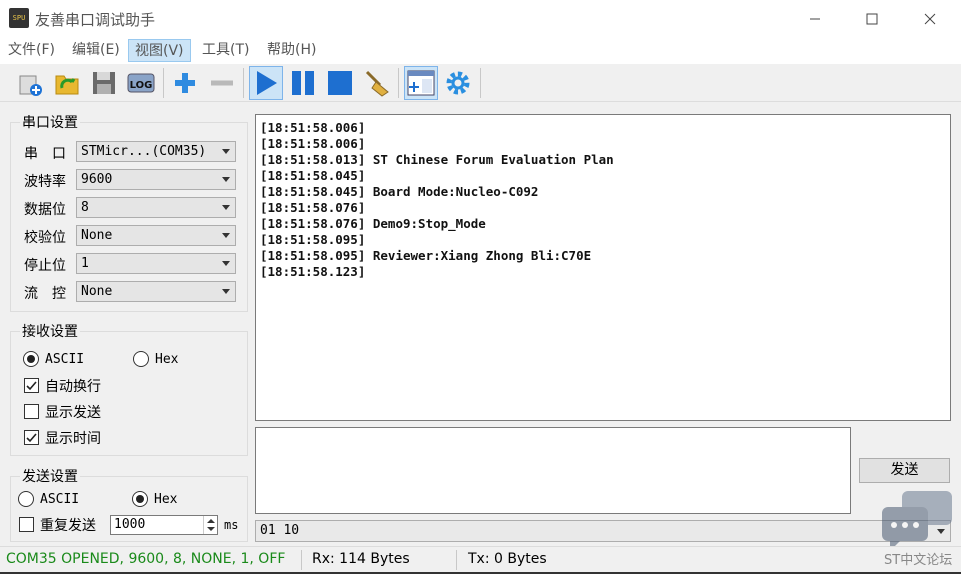  I want to click on rx-count: Rx: 114 Bytes, so click(361, 559).